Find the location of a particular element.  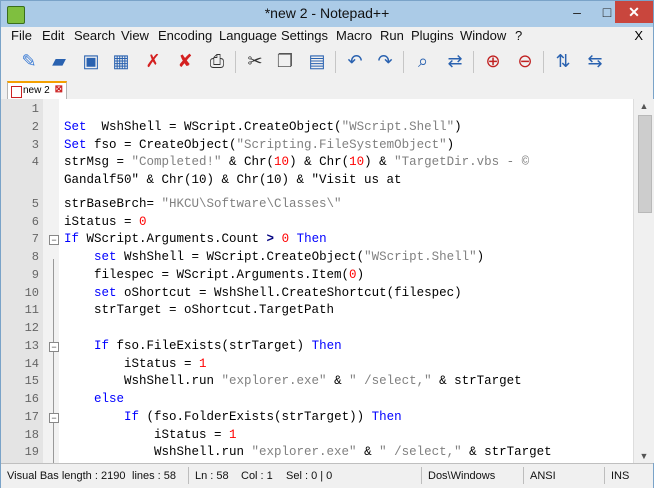

menu-macro: Macro is located at coordinates (354, 35).